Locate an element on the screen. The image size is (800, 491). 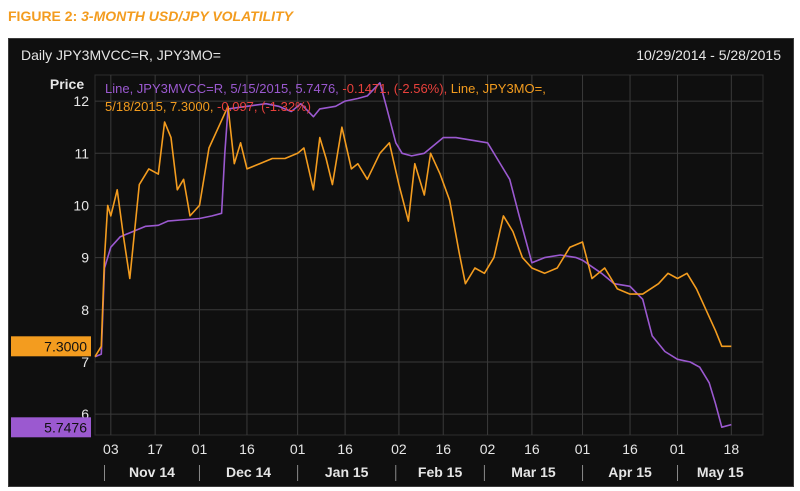
y-tick-label: 9 is located at coordinates (85, 258).